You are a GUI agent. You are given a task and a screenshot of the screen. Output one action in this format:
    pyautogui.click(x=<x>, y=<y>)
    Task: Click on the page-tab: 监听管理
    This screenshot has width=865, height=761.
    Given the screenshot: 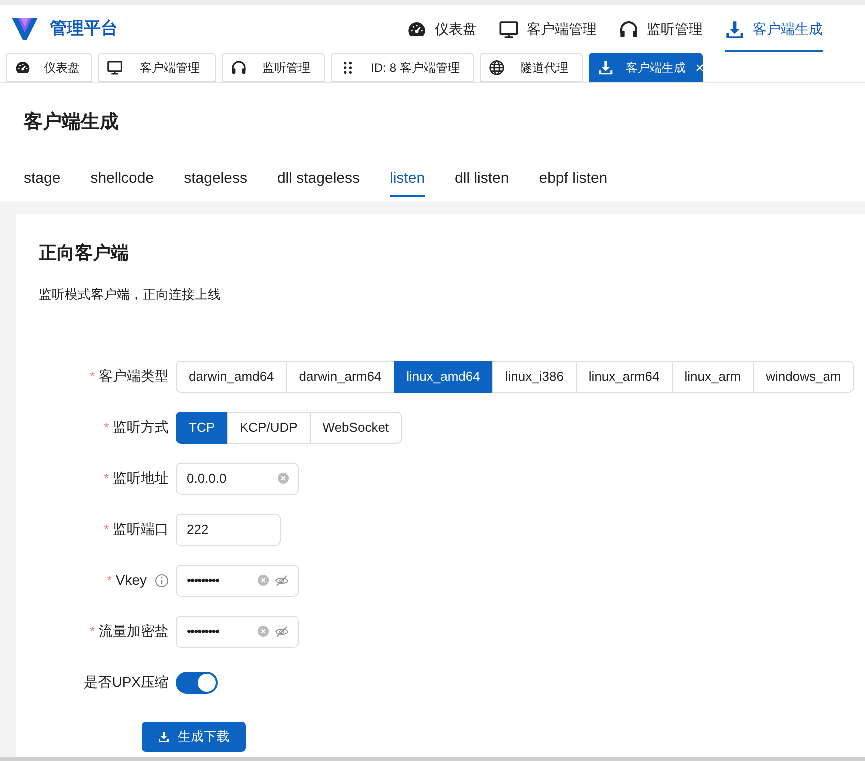 What is the action you would take?
    pyautogui.click(x=273, y=67)
    